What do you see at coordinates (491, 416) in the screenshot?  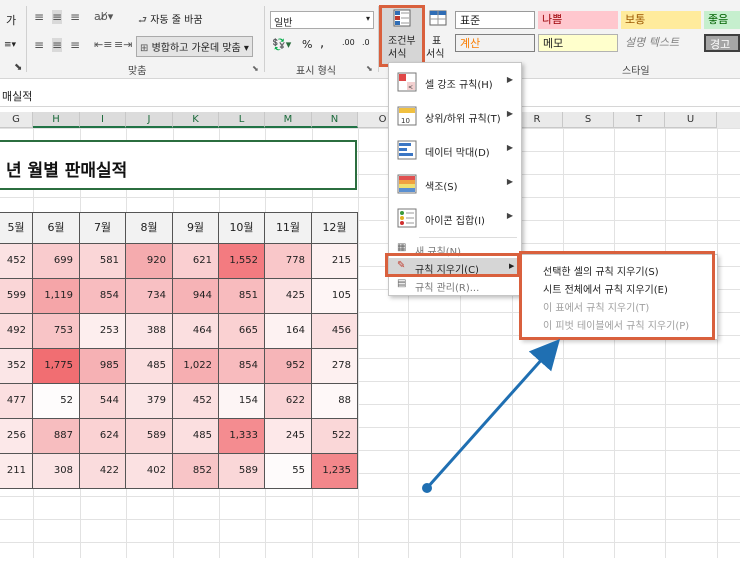 I see `annotation-arrow` at bounding box center [491, 416].